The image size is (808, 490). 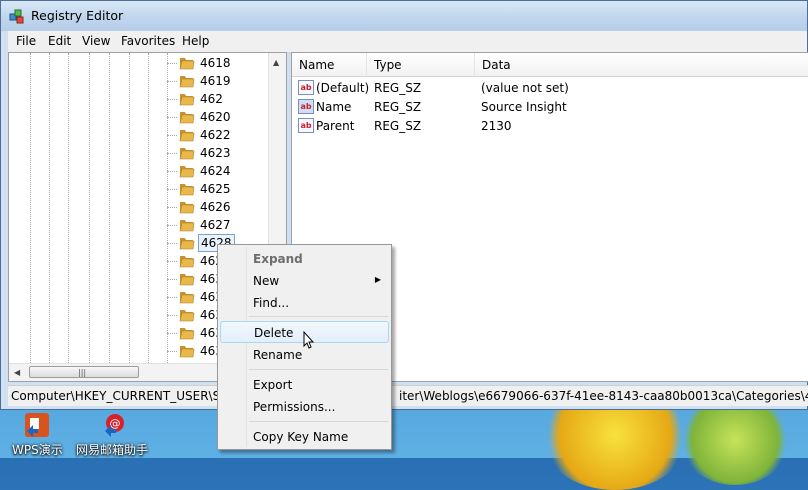 What do you see at coordinates (59, 41) in the screenshot?
I see `menu-edit: Edit` at bounding box center [59, 41].